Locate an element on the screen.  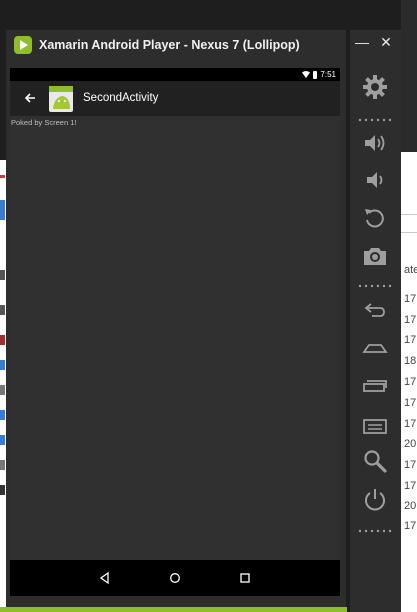
camera-icon is located at coordinates (375, 256).